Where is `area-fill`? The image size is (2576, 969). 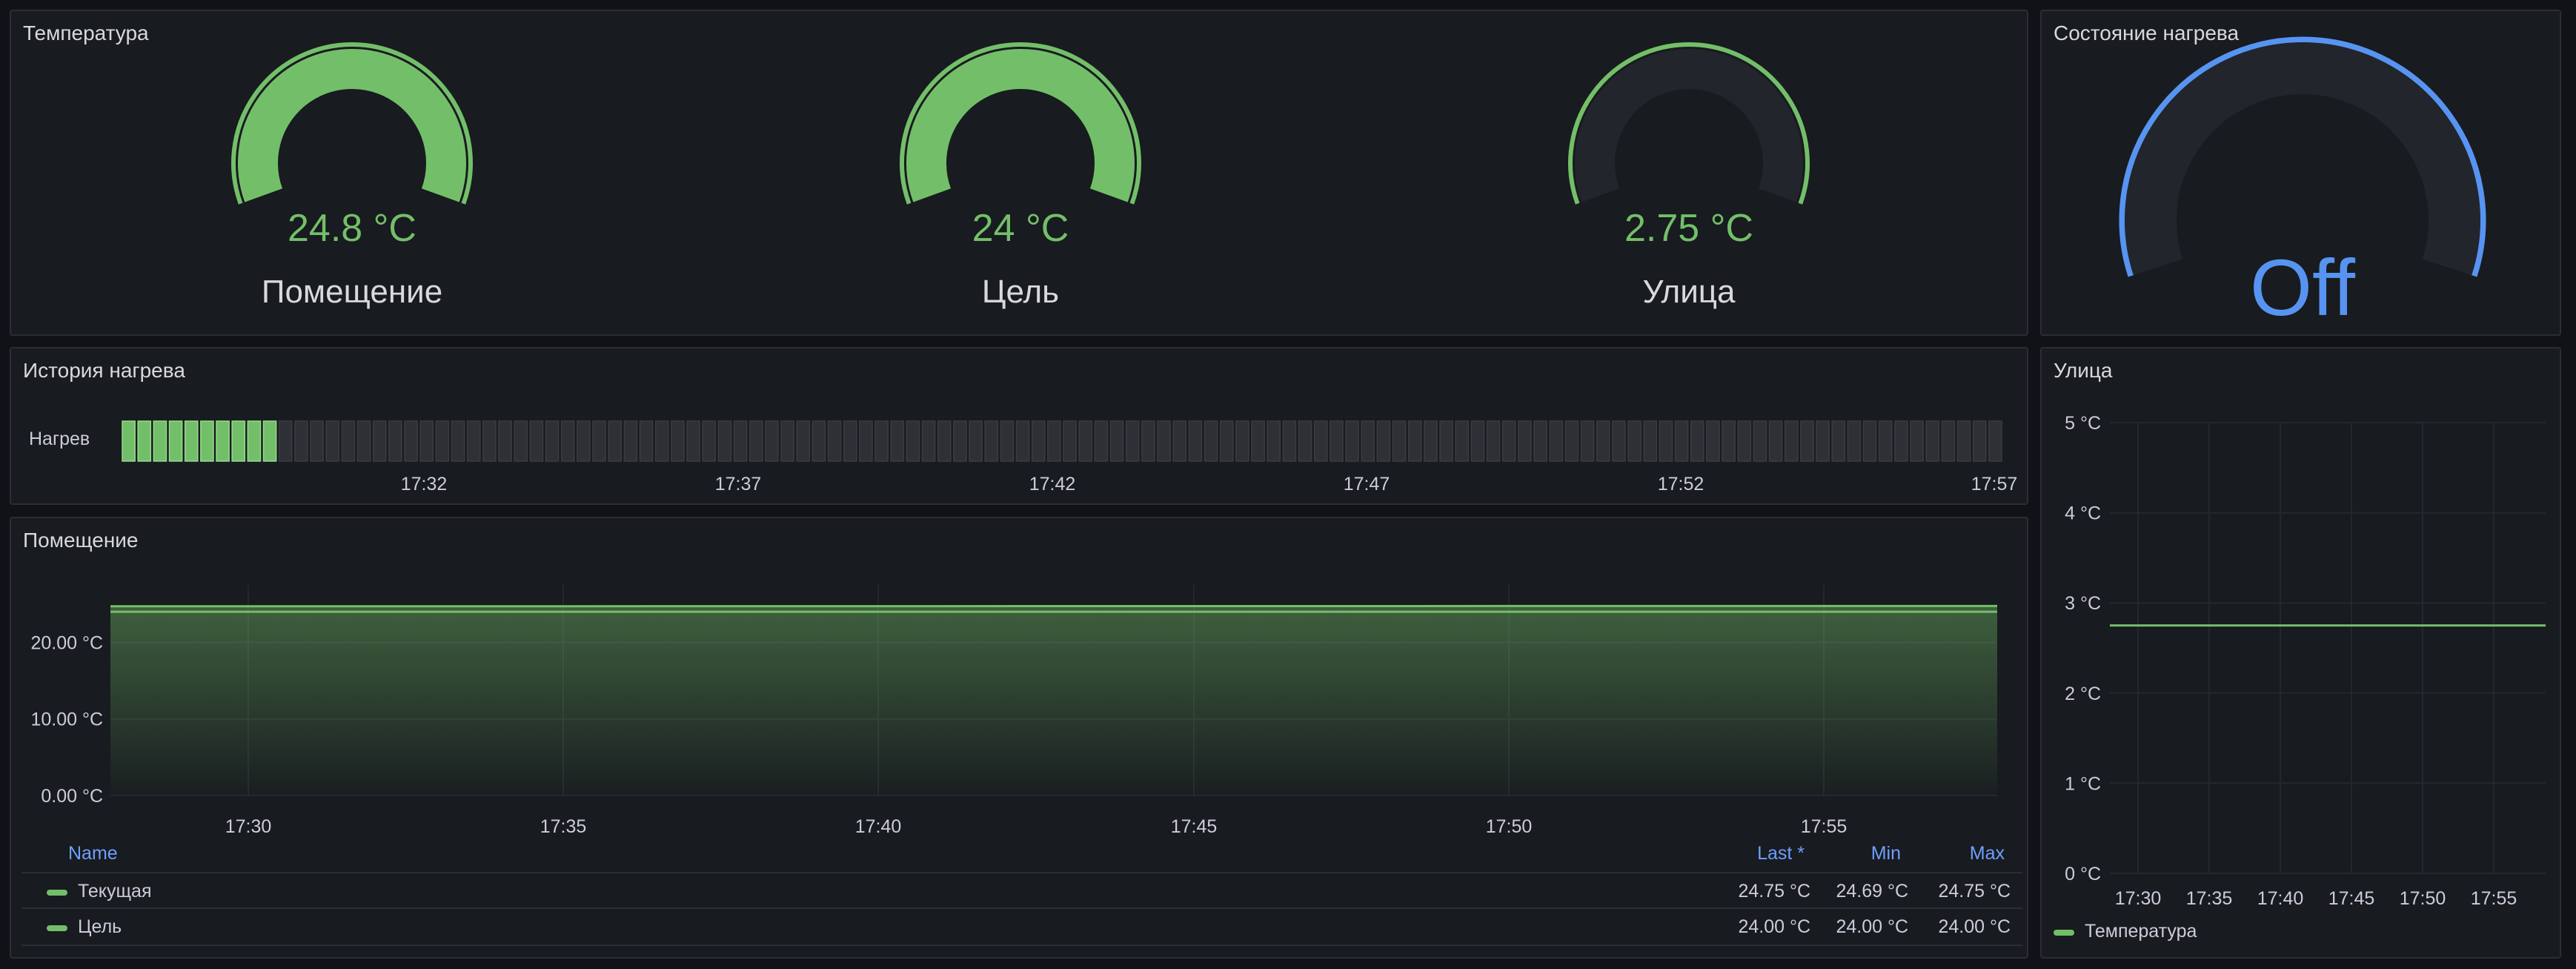 area-fill is located at coordinates (1053, 701).